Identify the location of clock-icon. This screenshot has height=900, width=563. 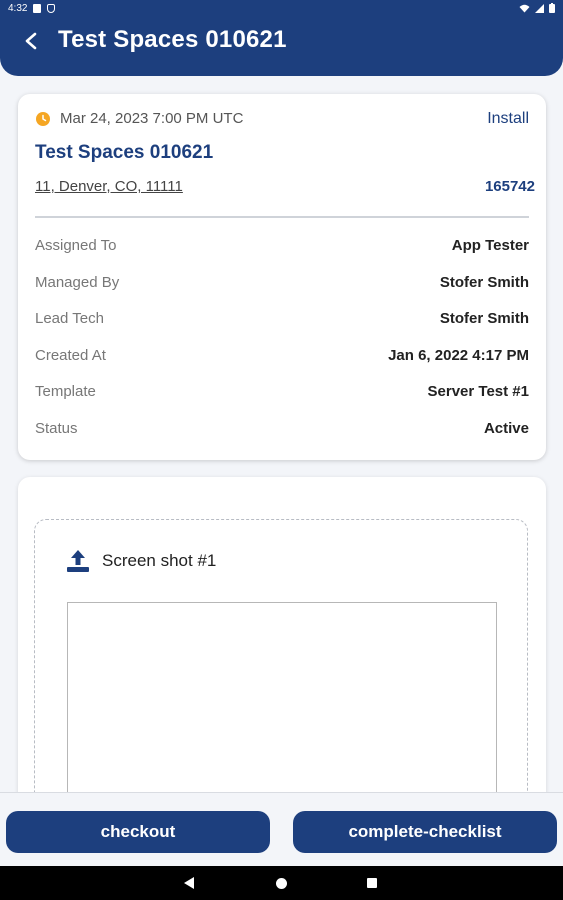
(43, 118).